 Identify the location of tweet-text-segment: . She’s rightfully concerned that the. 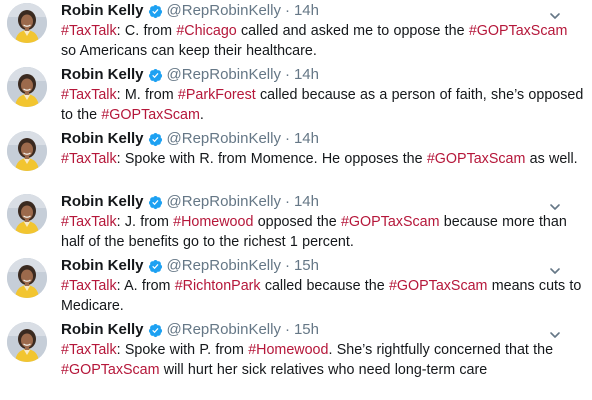
(441, 350).